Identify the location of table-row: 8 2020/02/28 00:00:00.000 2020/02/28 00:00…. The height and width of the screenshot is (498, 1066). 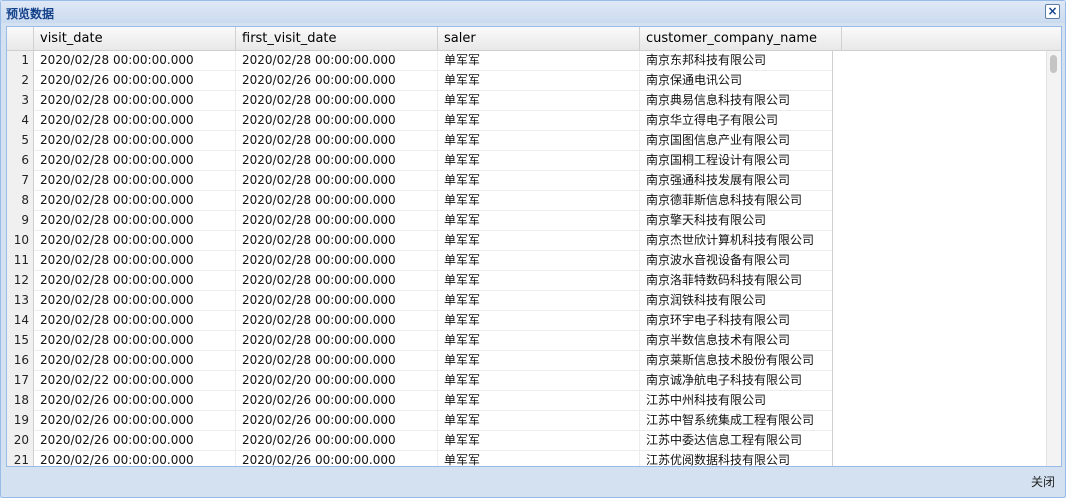
(420, 201).